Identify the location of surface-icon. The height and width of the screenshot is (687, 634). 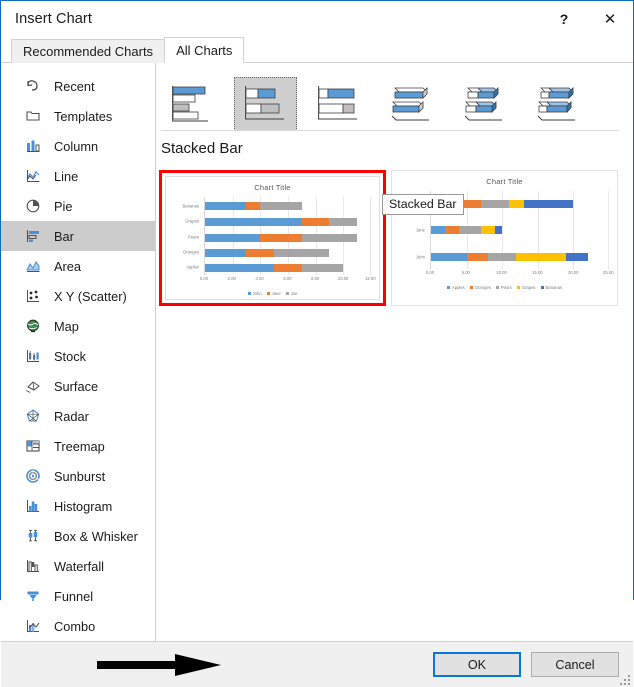
(33, 386).